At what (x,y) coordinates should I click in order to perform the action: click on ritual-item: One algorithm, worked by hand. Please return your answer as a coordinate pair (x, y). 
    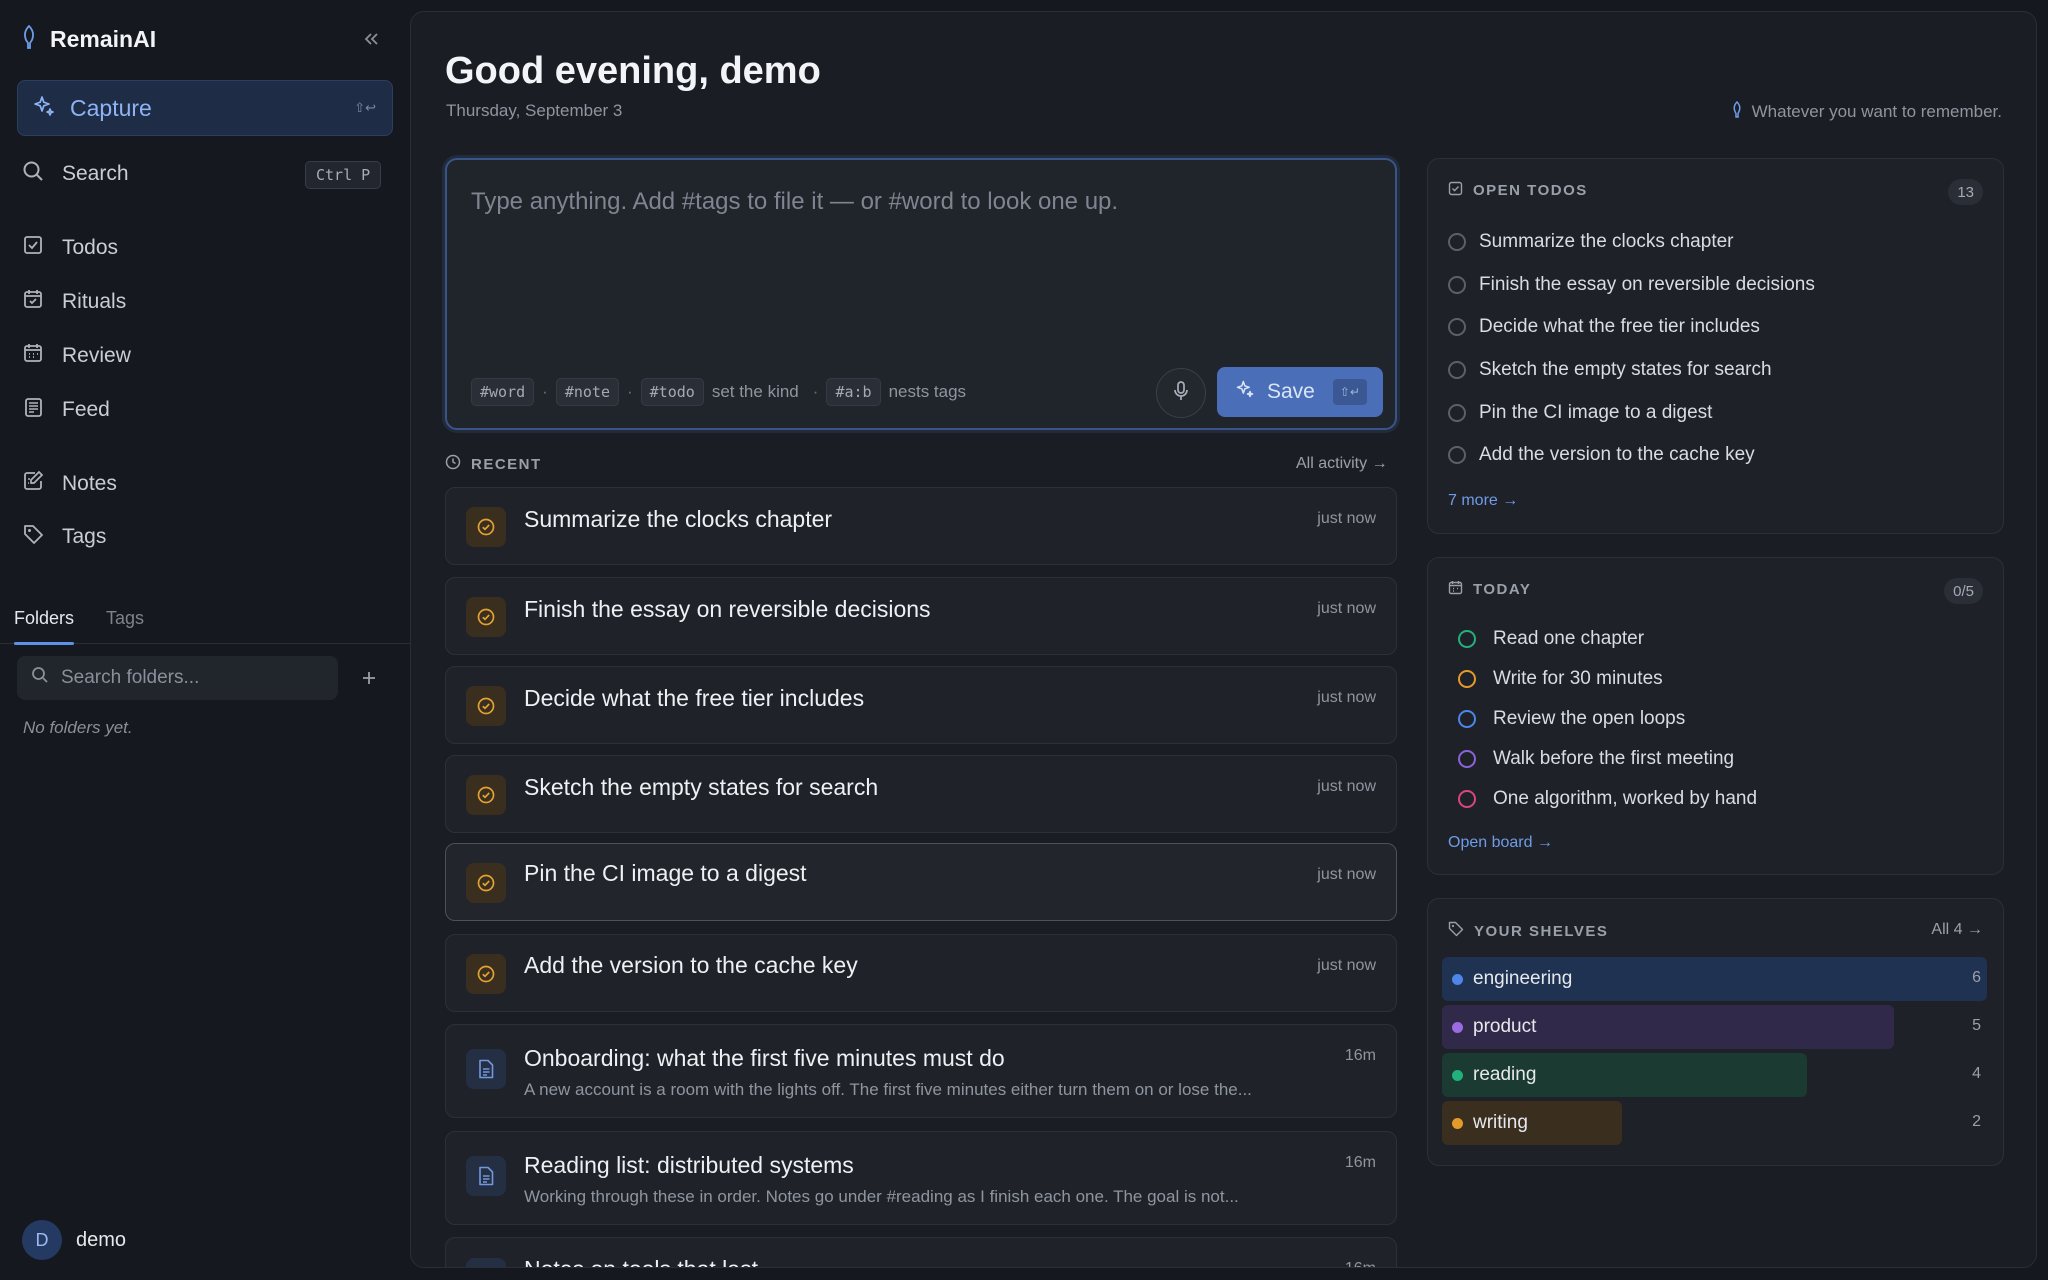
    Looking at the image, I should click on (1607, 799).